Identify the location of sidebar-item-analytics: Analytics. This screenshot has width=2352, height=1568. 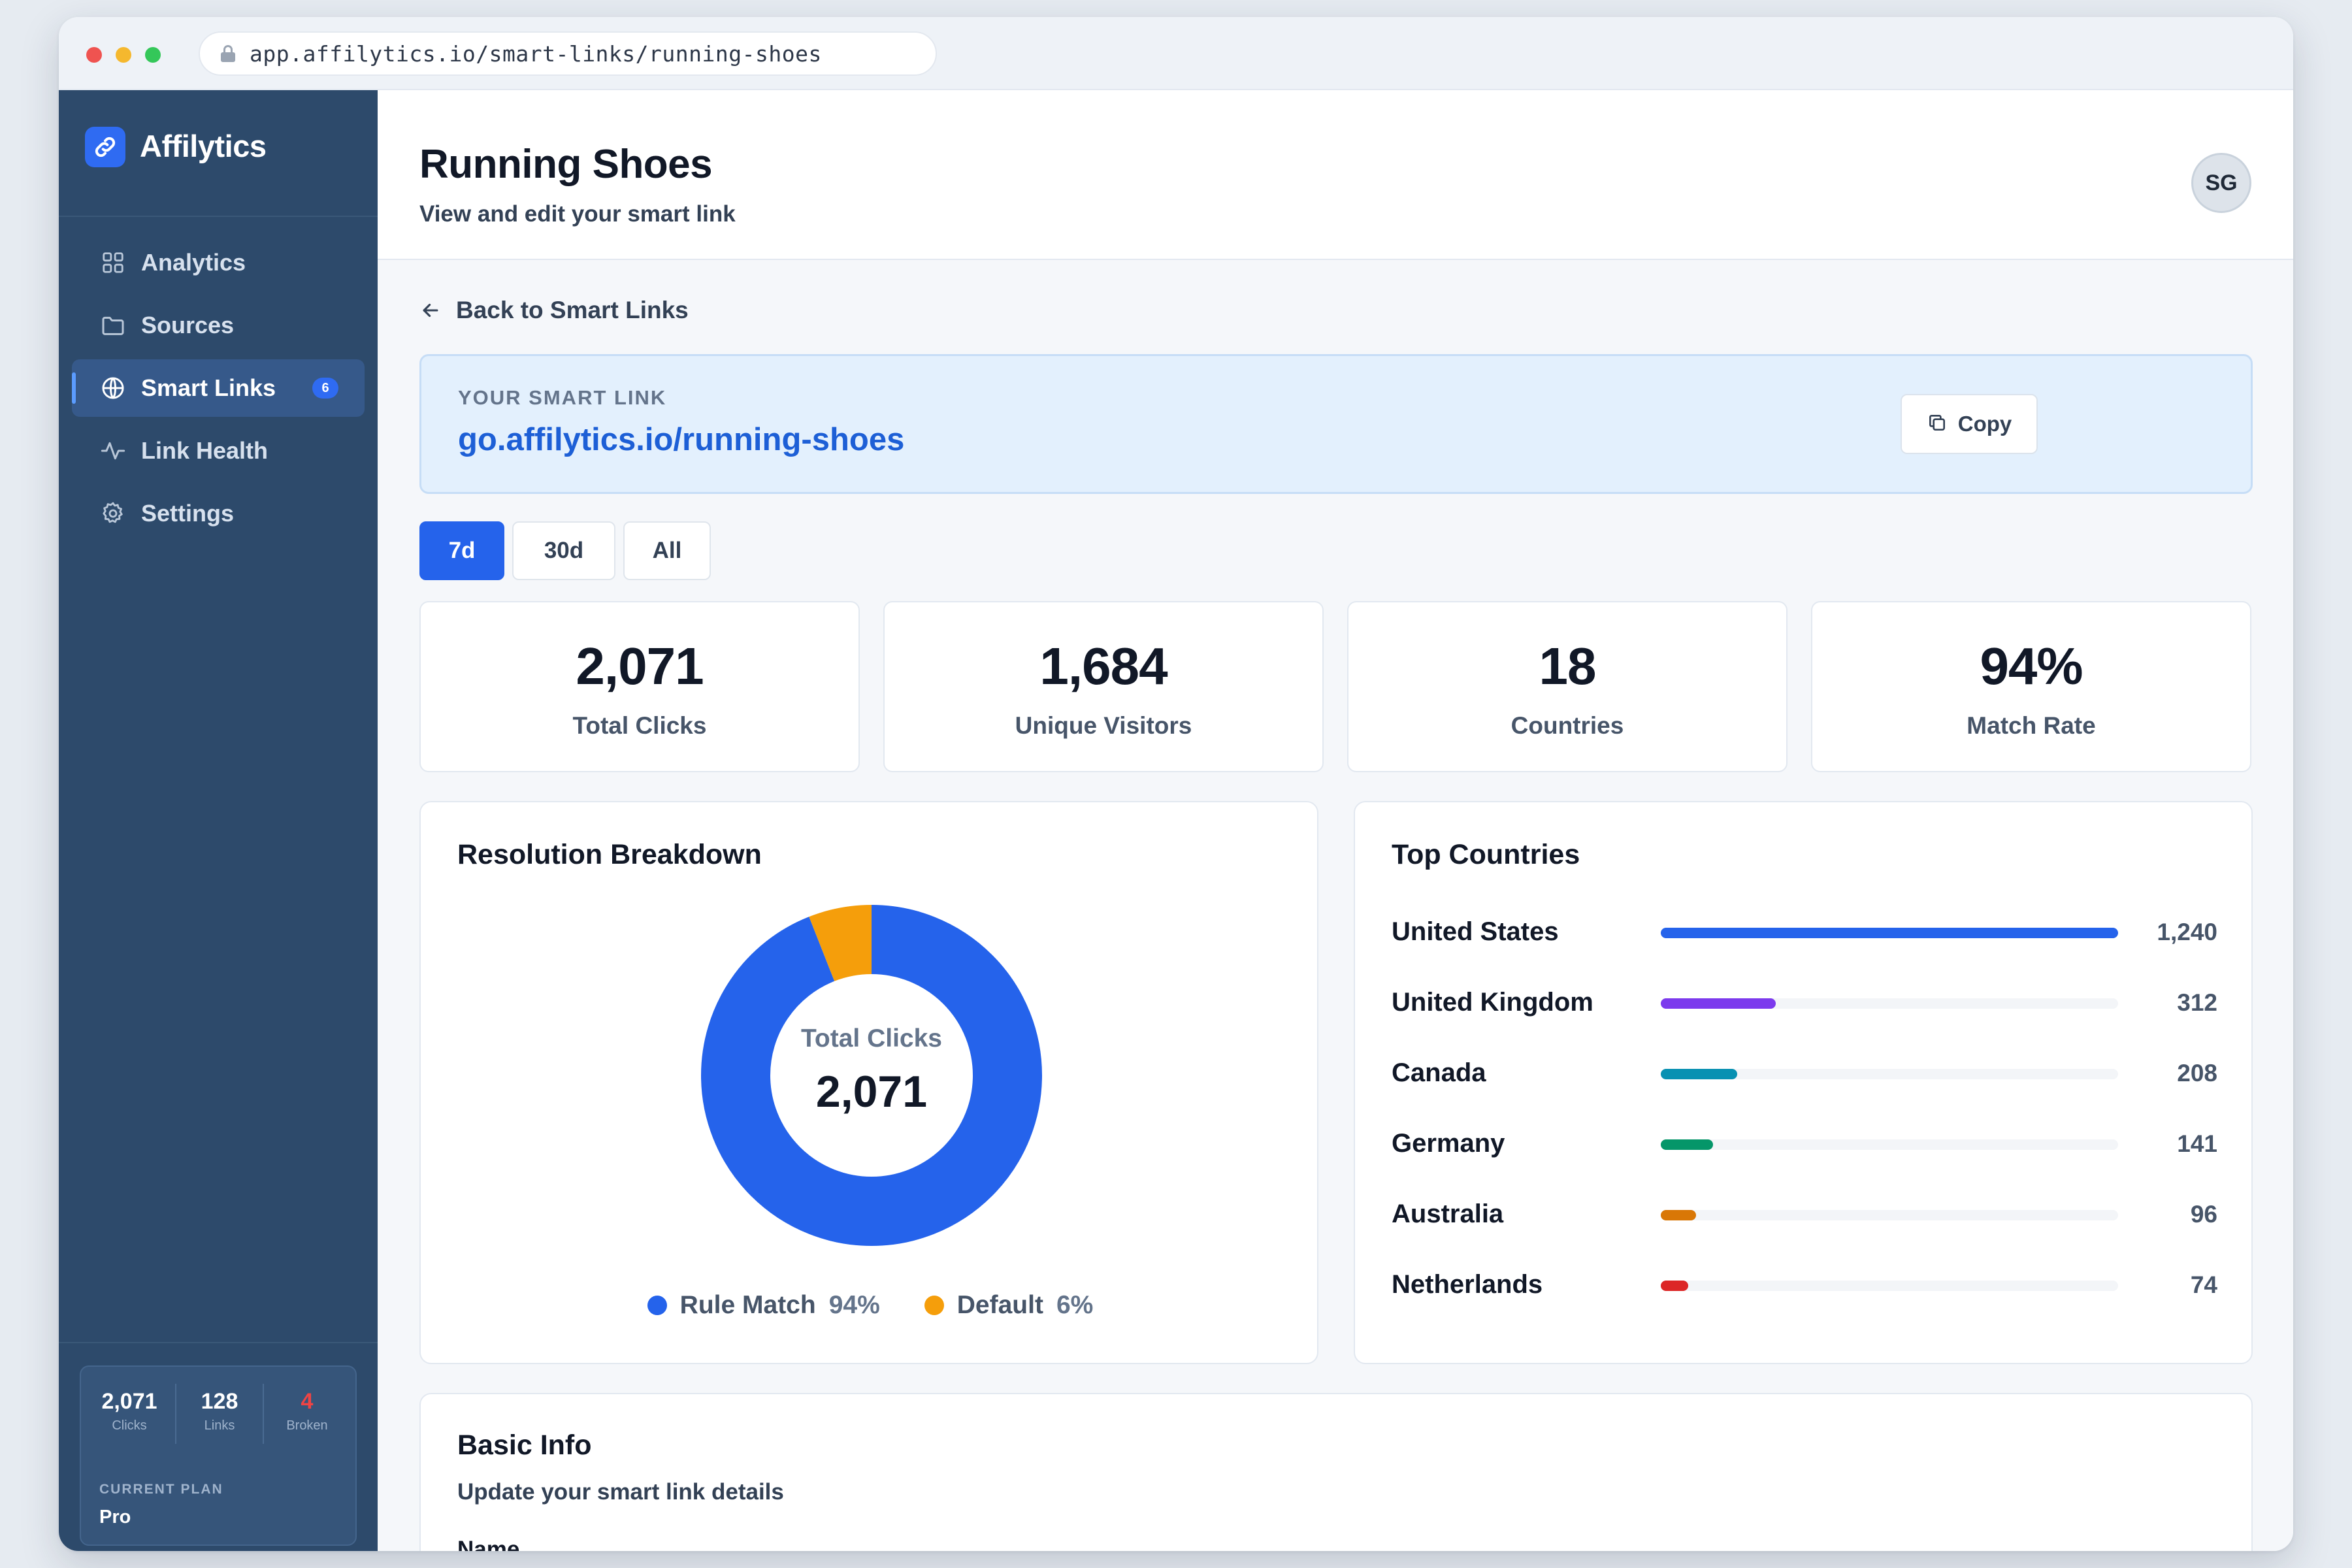
(218, 262).